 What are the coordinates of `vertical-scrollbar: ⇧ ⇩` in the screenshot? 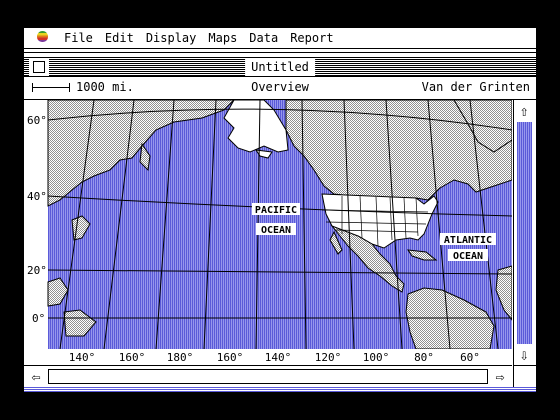 It's located at (524, 232).